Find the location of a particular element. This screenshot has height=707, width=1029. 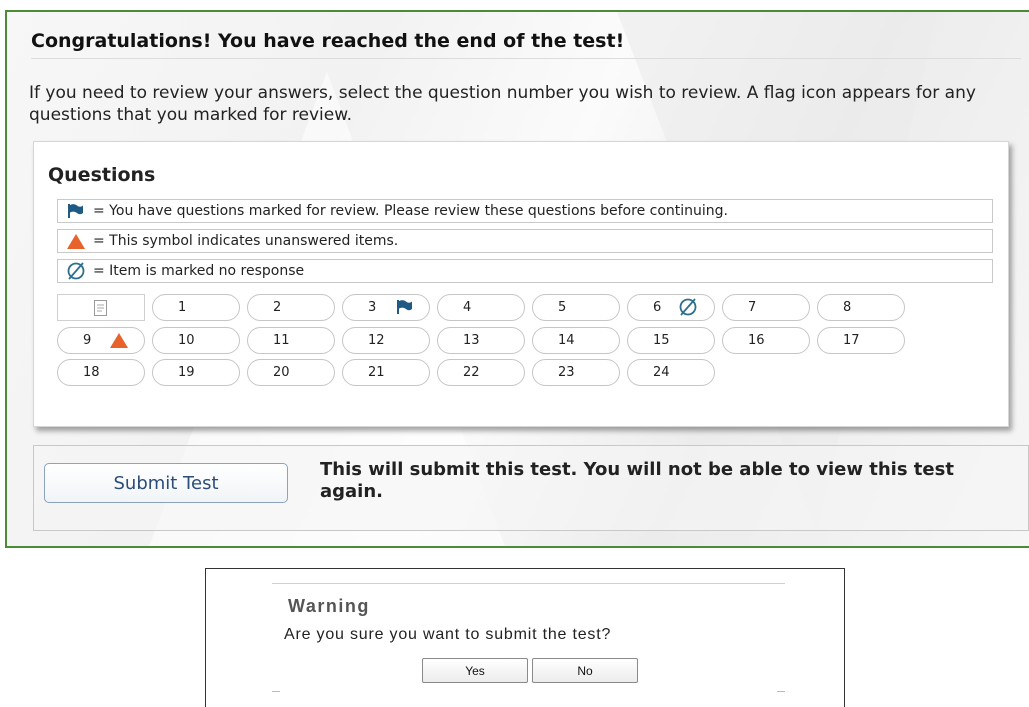

questions-heading: Questions is located at coordinates (102, 175).